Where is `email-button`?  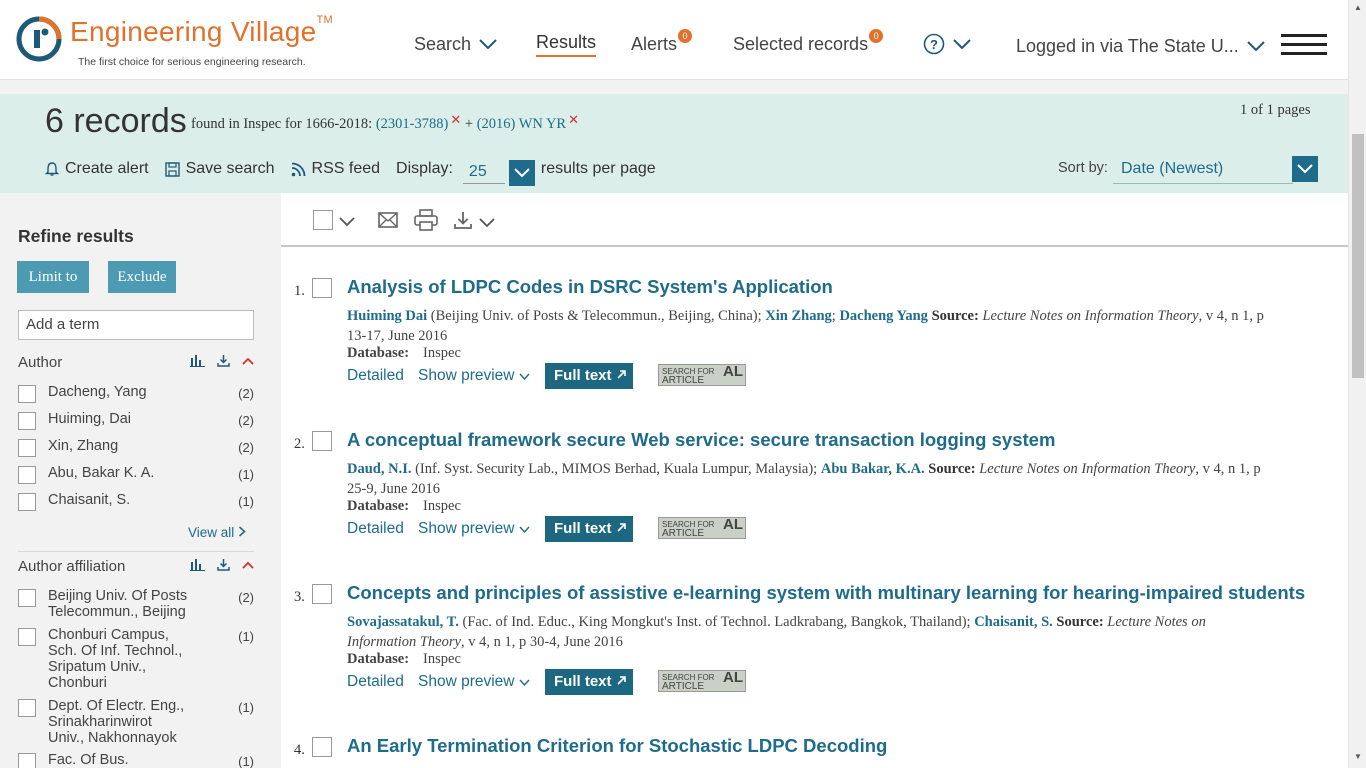 email-button is located at coordinates (388, 222).